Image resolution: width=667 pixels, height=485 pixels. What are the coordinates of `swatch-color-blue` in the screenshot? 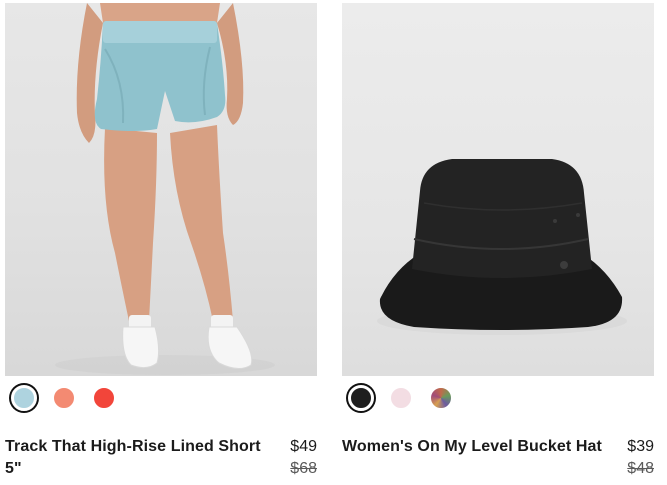 It's located at (24, 398).